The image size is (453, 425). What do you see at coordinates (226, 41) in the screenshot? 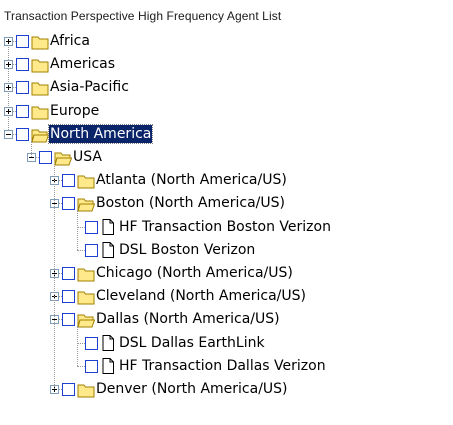
I see `tree-row-africa: Africa` at bounding box center [226, 41].